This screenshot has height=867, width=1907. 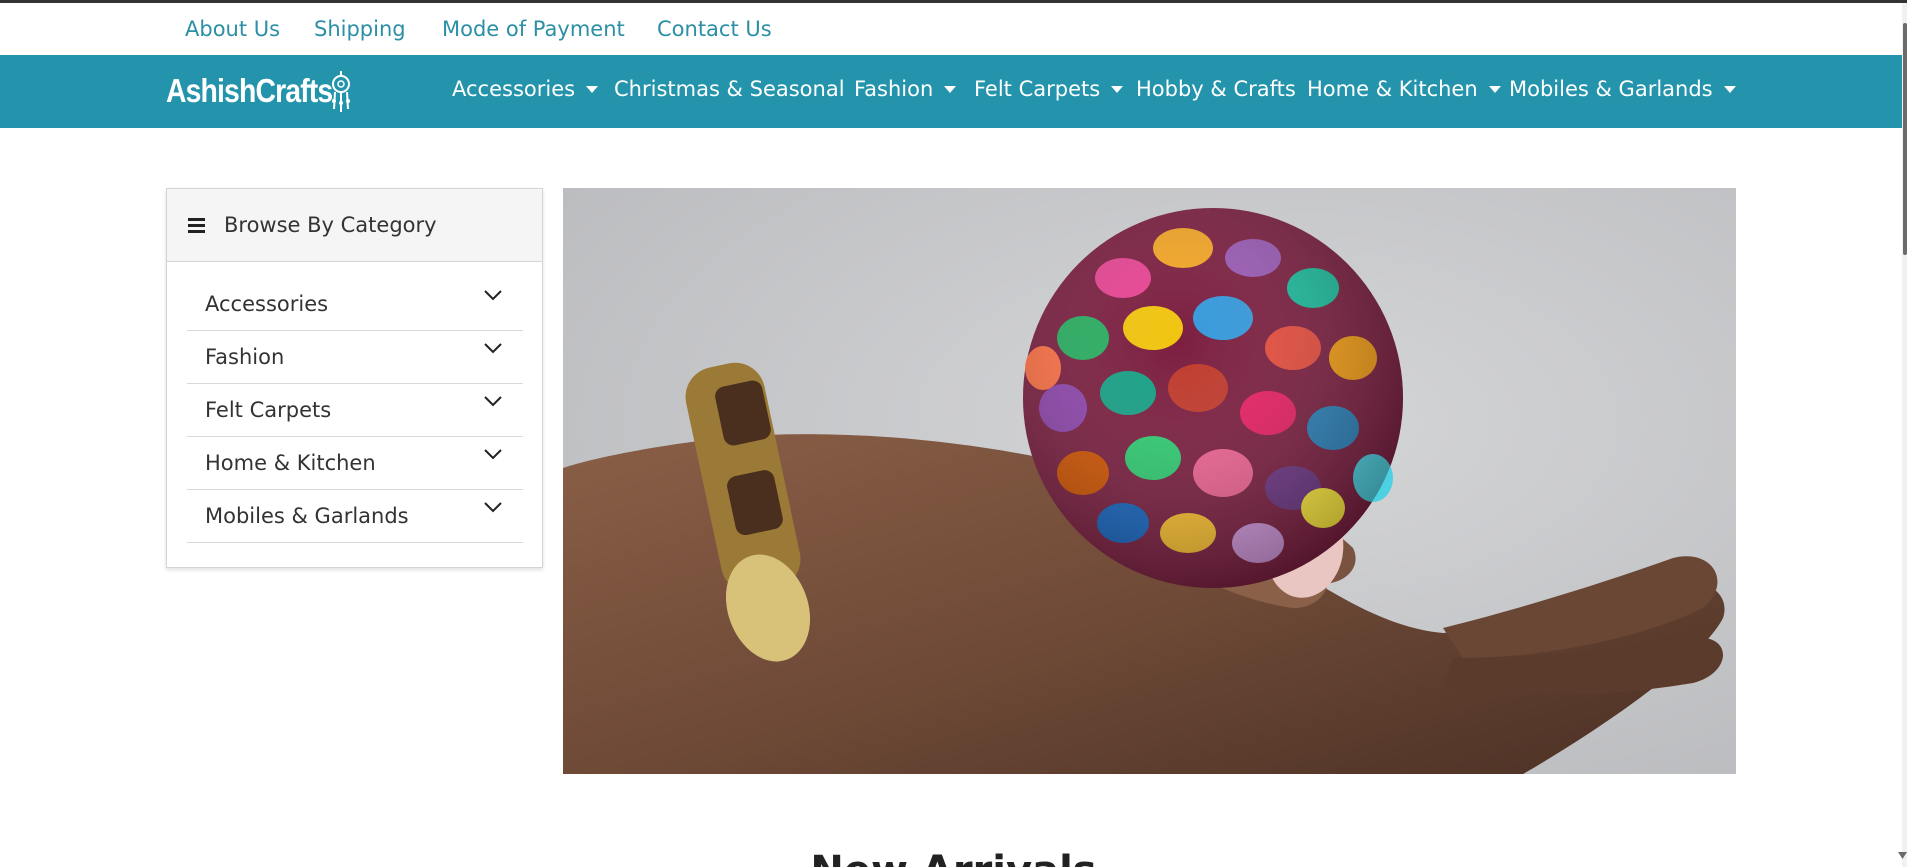 I want to click on sidebar-header: Browse By Category, so click(x=354, y=225).